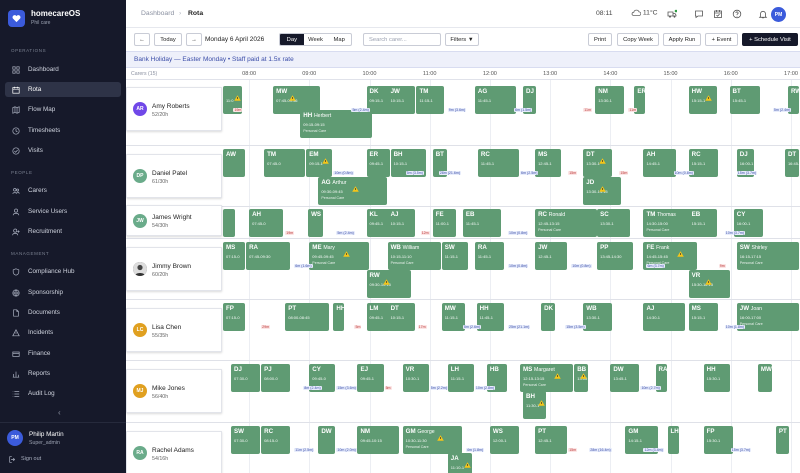 Image resolution: width=800 pixels, height=473 pixels. I want to click on visit-shift: LM 09:45-1, so click(378, 317).